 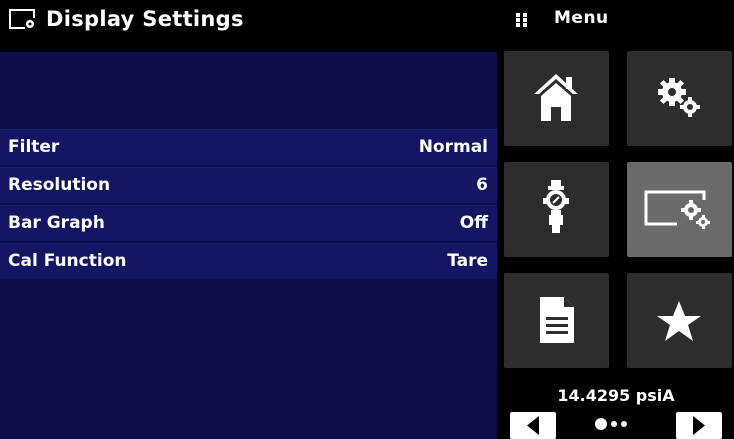 I want to click on setting-row-cal-function: Cal Function Tare, so click(x=248, y=261).